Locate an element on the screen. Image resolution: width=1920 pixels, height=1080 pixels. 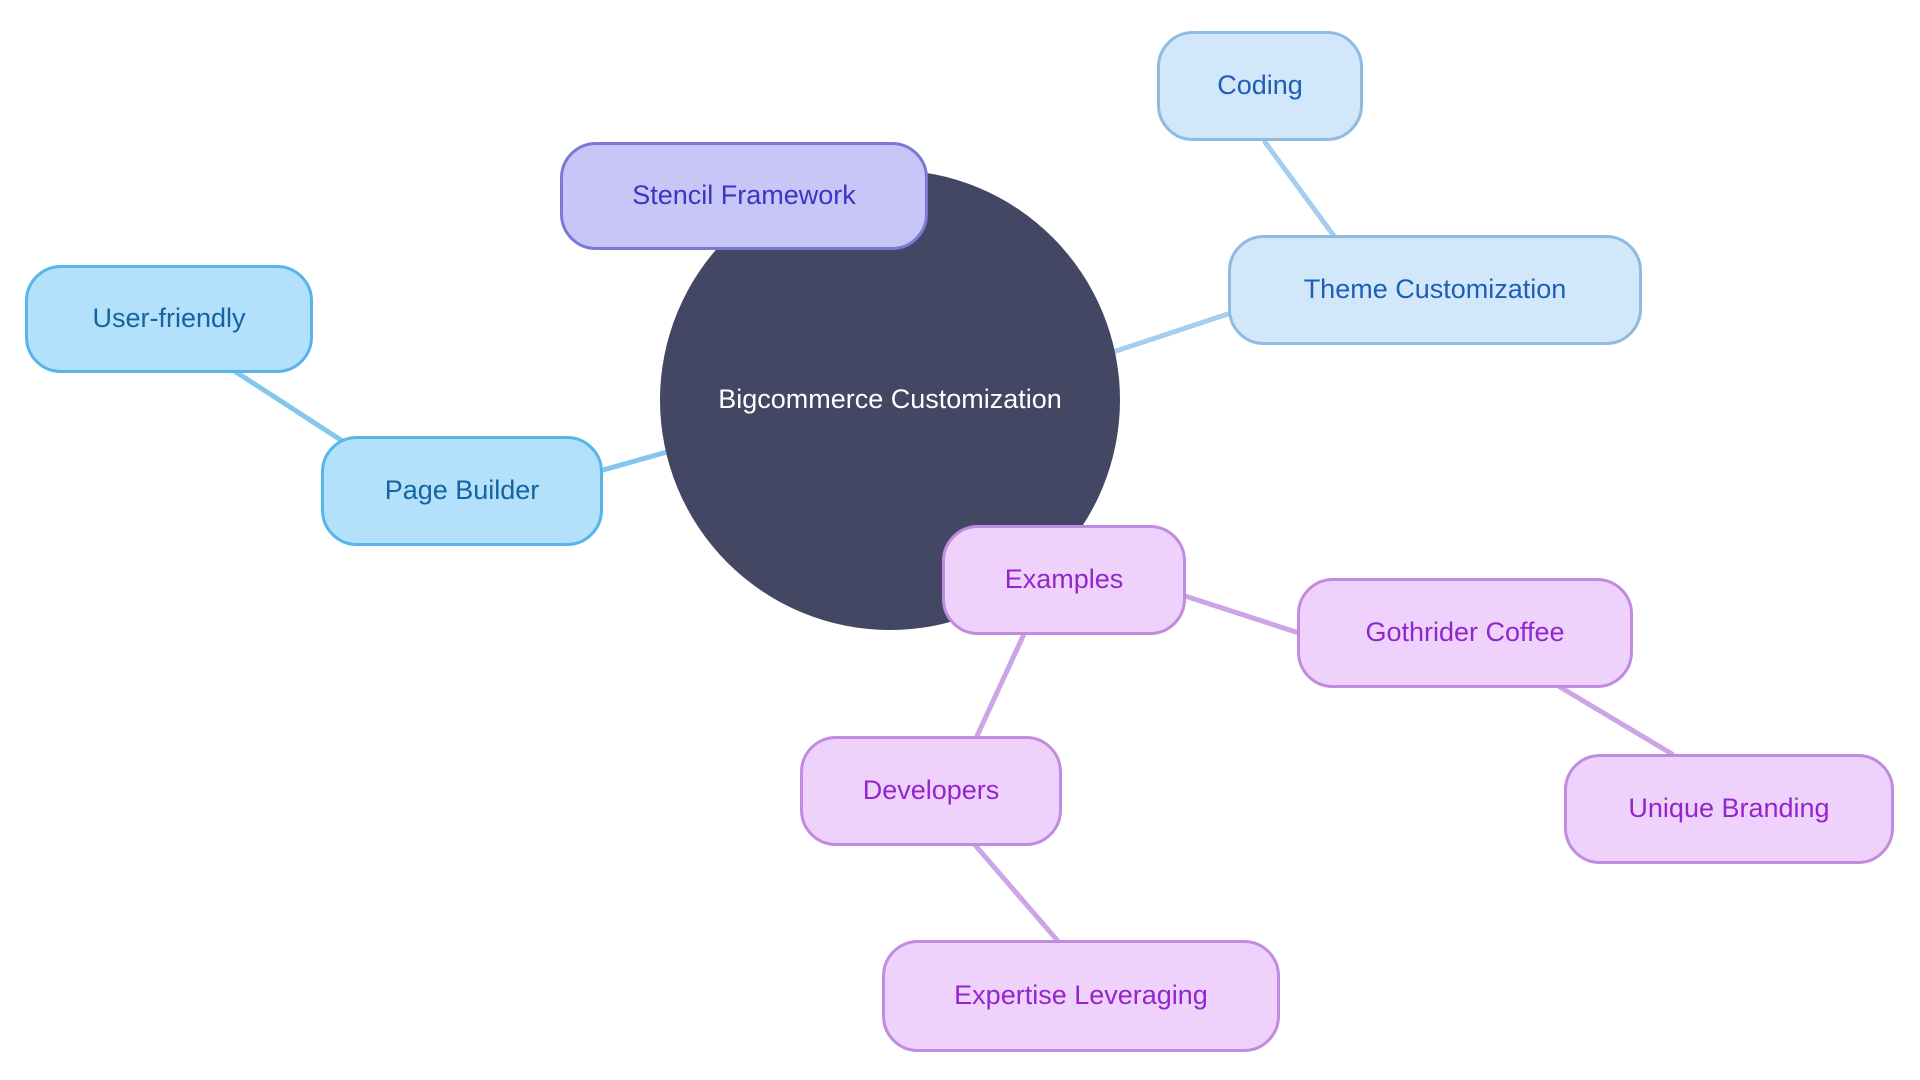
mindmap-node-coding: Coding is located at coordinates (1260, 86).